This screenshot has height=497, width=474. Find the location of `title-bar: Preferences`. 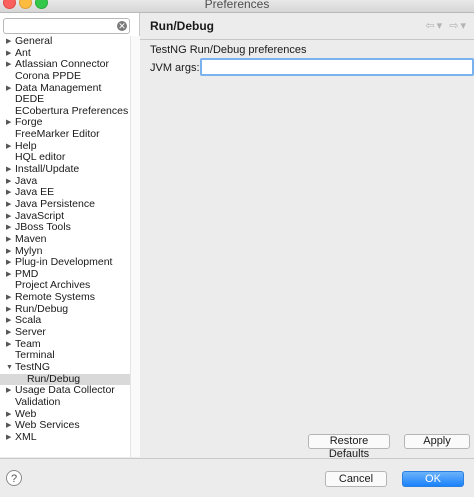

title-bar: Preferences is located at coordinates (237, 6).